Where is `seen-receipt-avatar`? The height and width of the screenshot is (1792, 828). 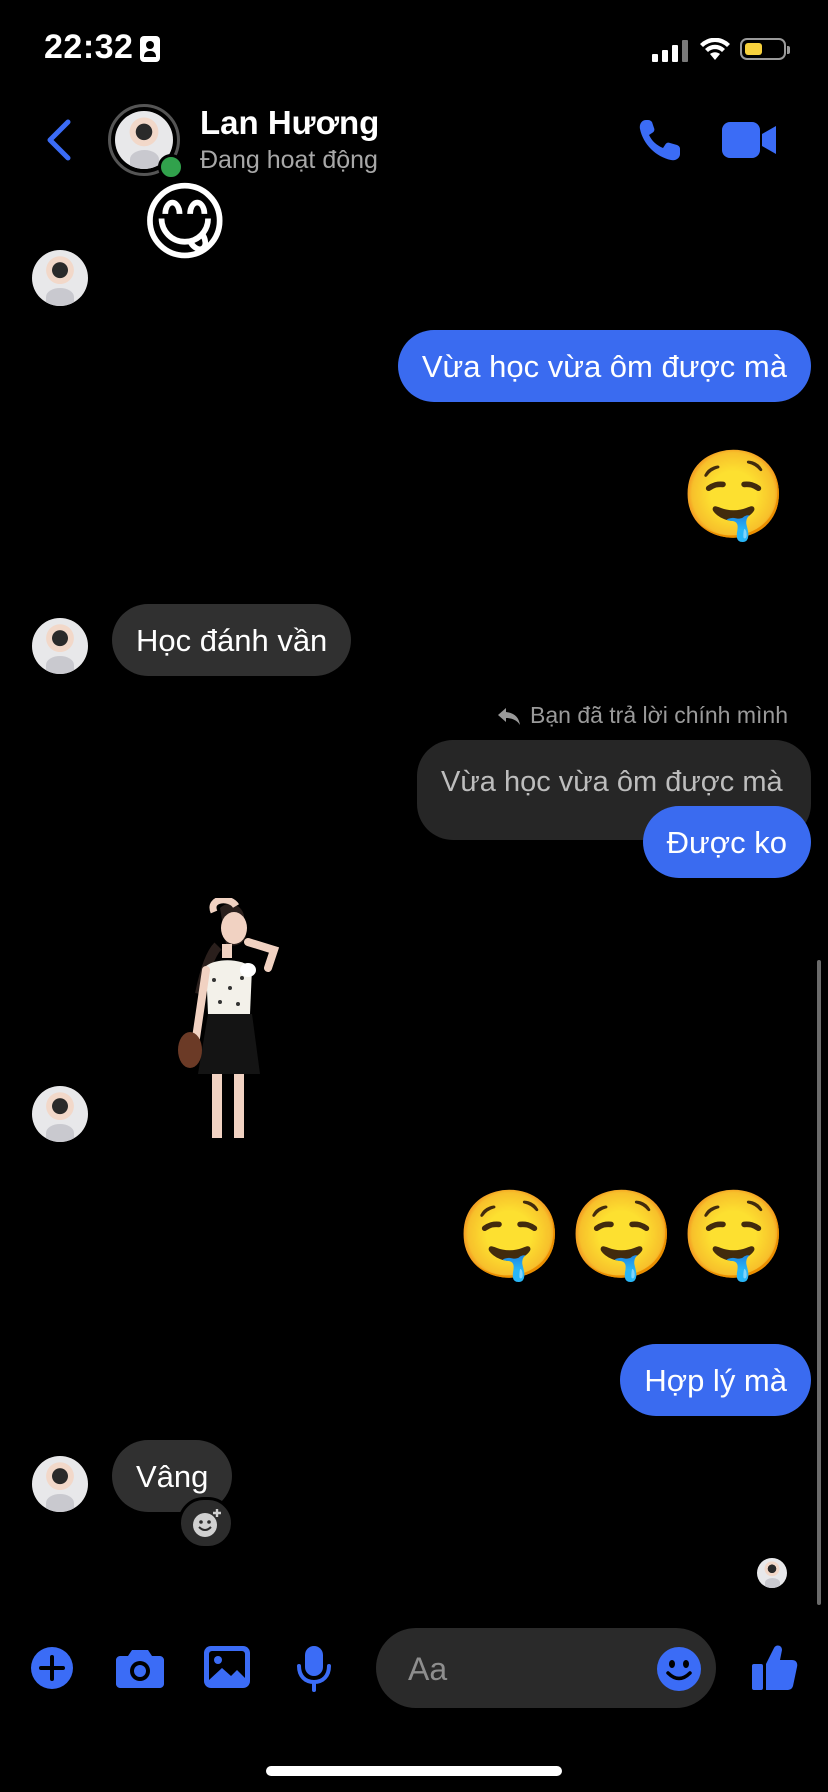
seen-receipt-avatar is located at coordinates (772, 1573).